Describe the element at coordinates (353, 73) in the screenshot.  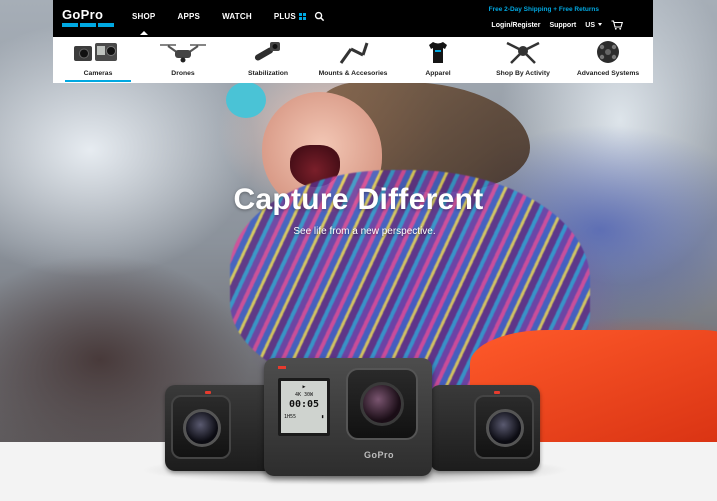
I see `category-label: Mounts & Accesories` at that location.